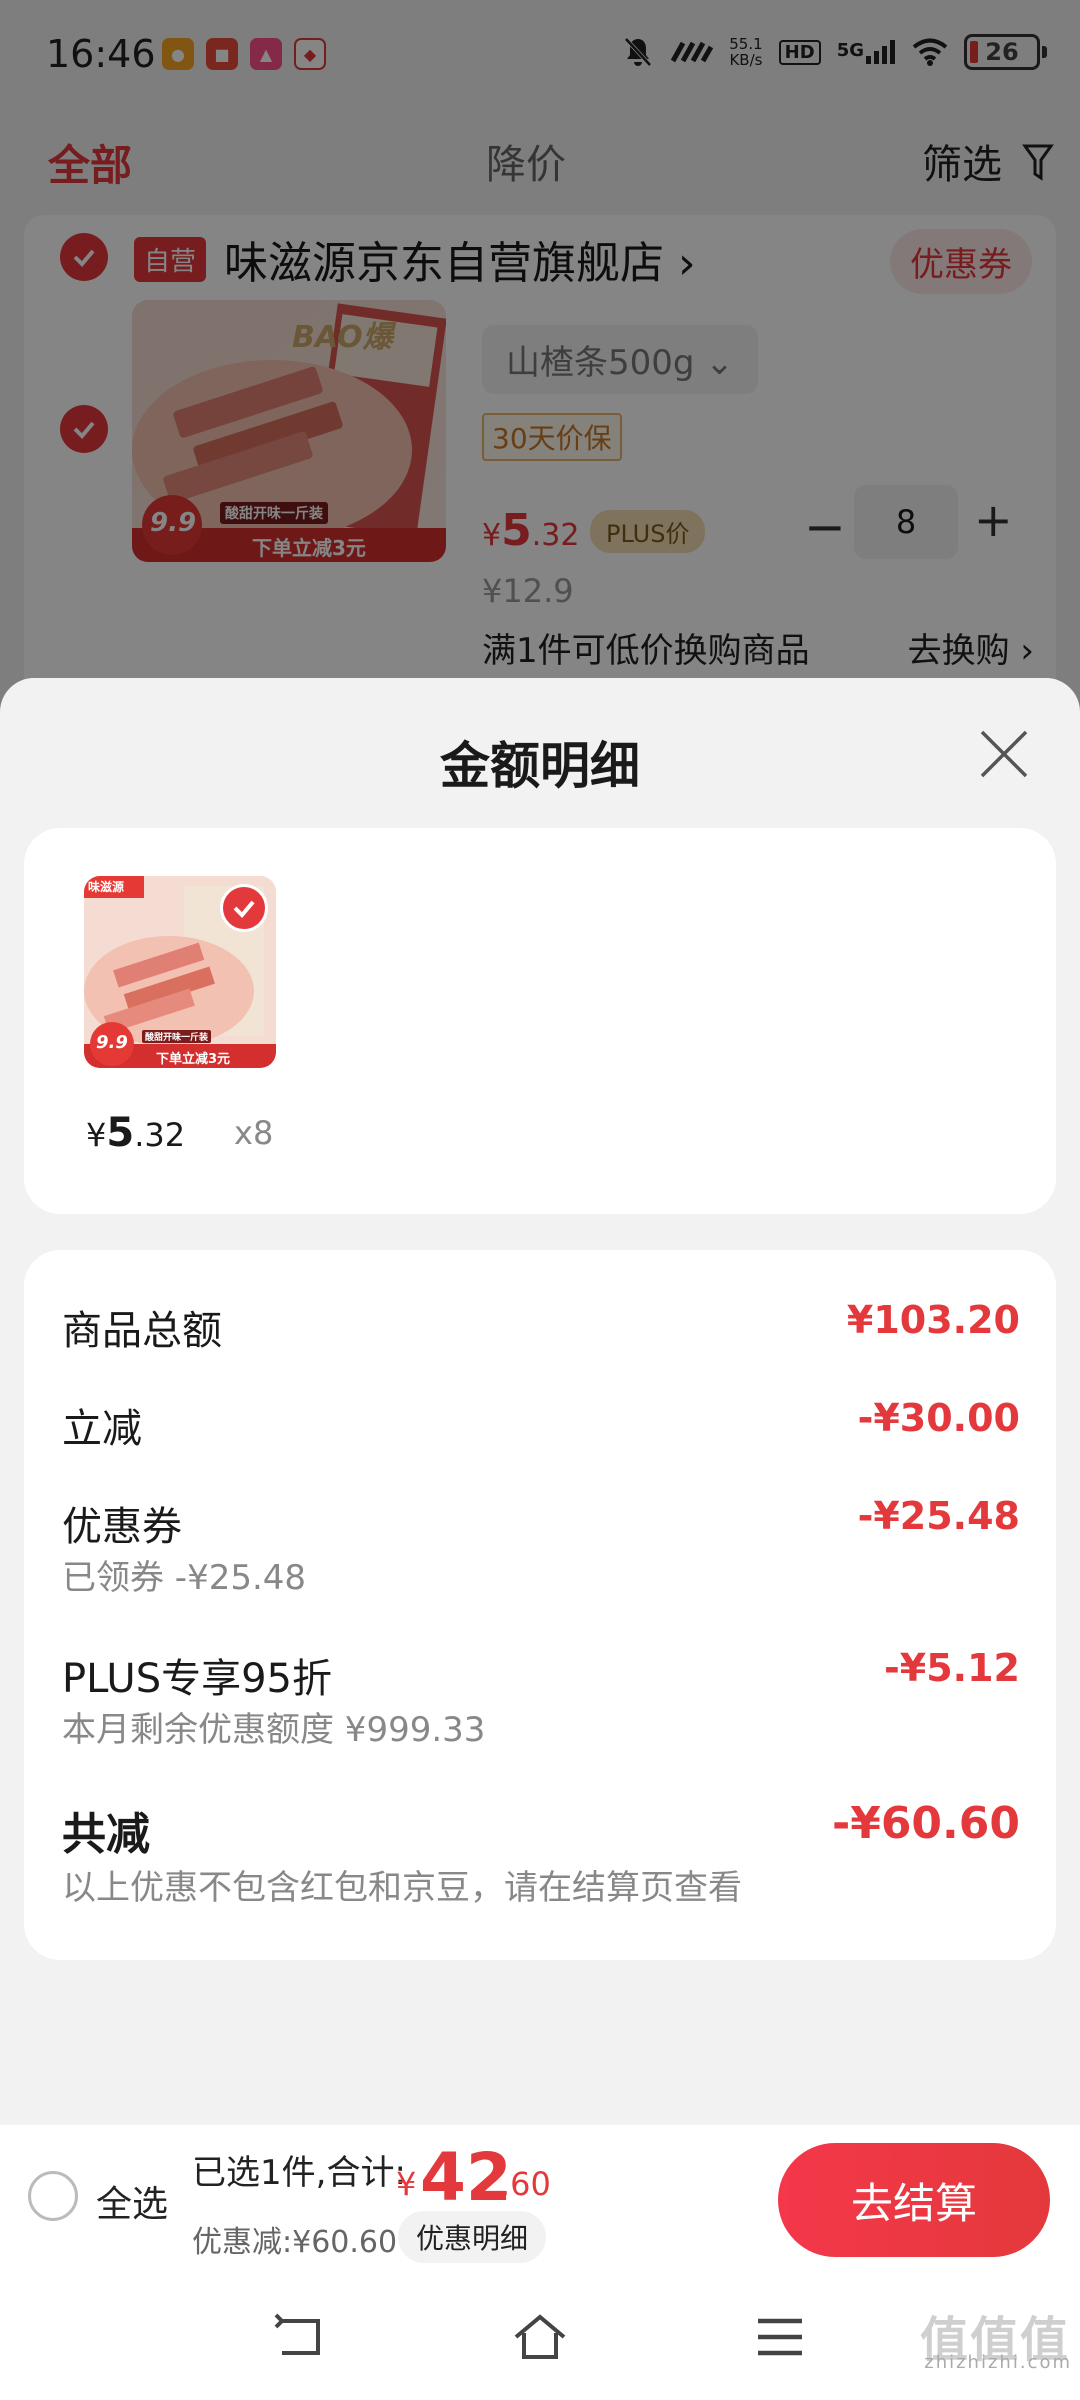 The height and width of the screenshot is (2400, 1080). I want to click on checkout-button: 去结算, so click(914, 2200).